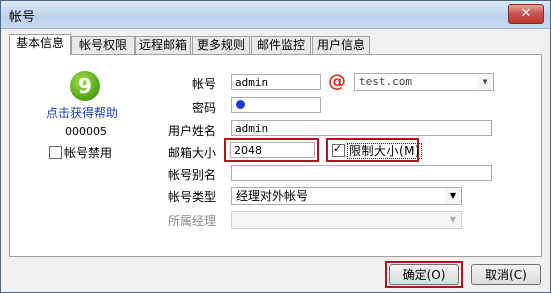 The image size is (551, 293). I want to click on checkmark-icon: ✓, so click(338, 148).